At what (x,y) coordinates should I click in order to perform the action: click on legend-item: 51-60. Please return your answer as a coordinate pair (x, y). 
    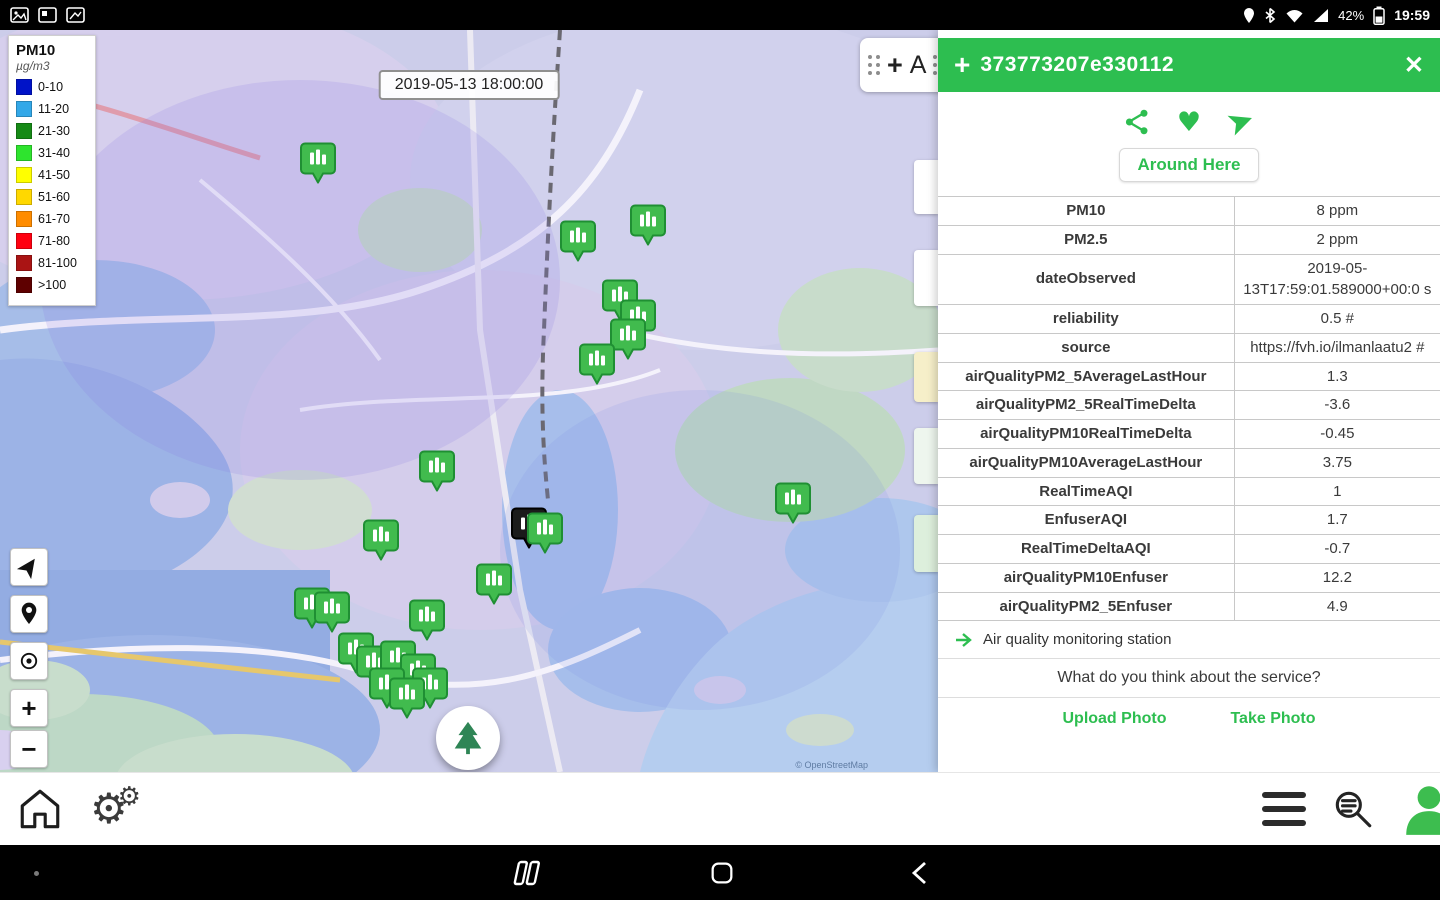
    Looking at the image, I should click on (52, 197).